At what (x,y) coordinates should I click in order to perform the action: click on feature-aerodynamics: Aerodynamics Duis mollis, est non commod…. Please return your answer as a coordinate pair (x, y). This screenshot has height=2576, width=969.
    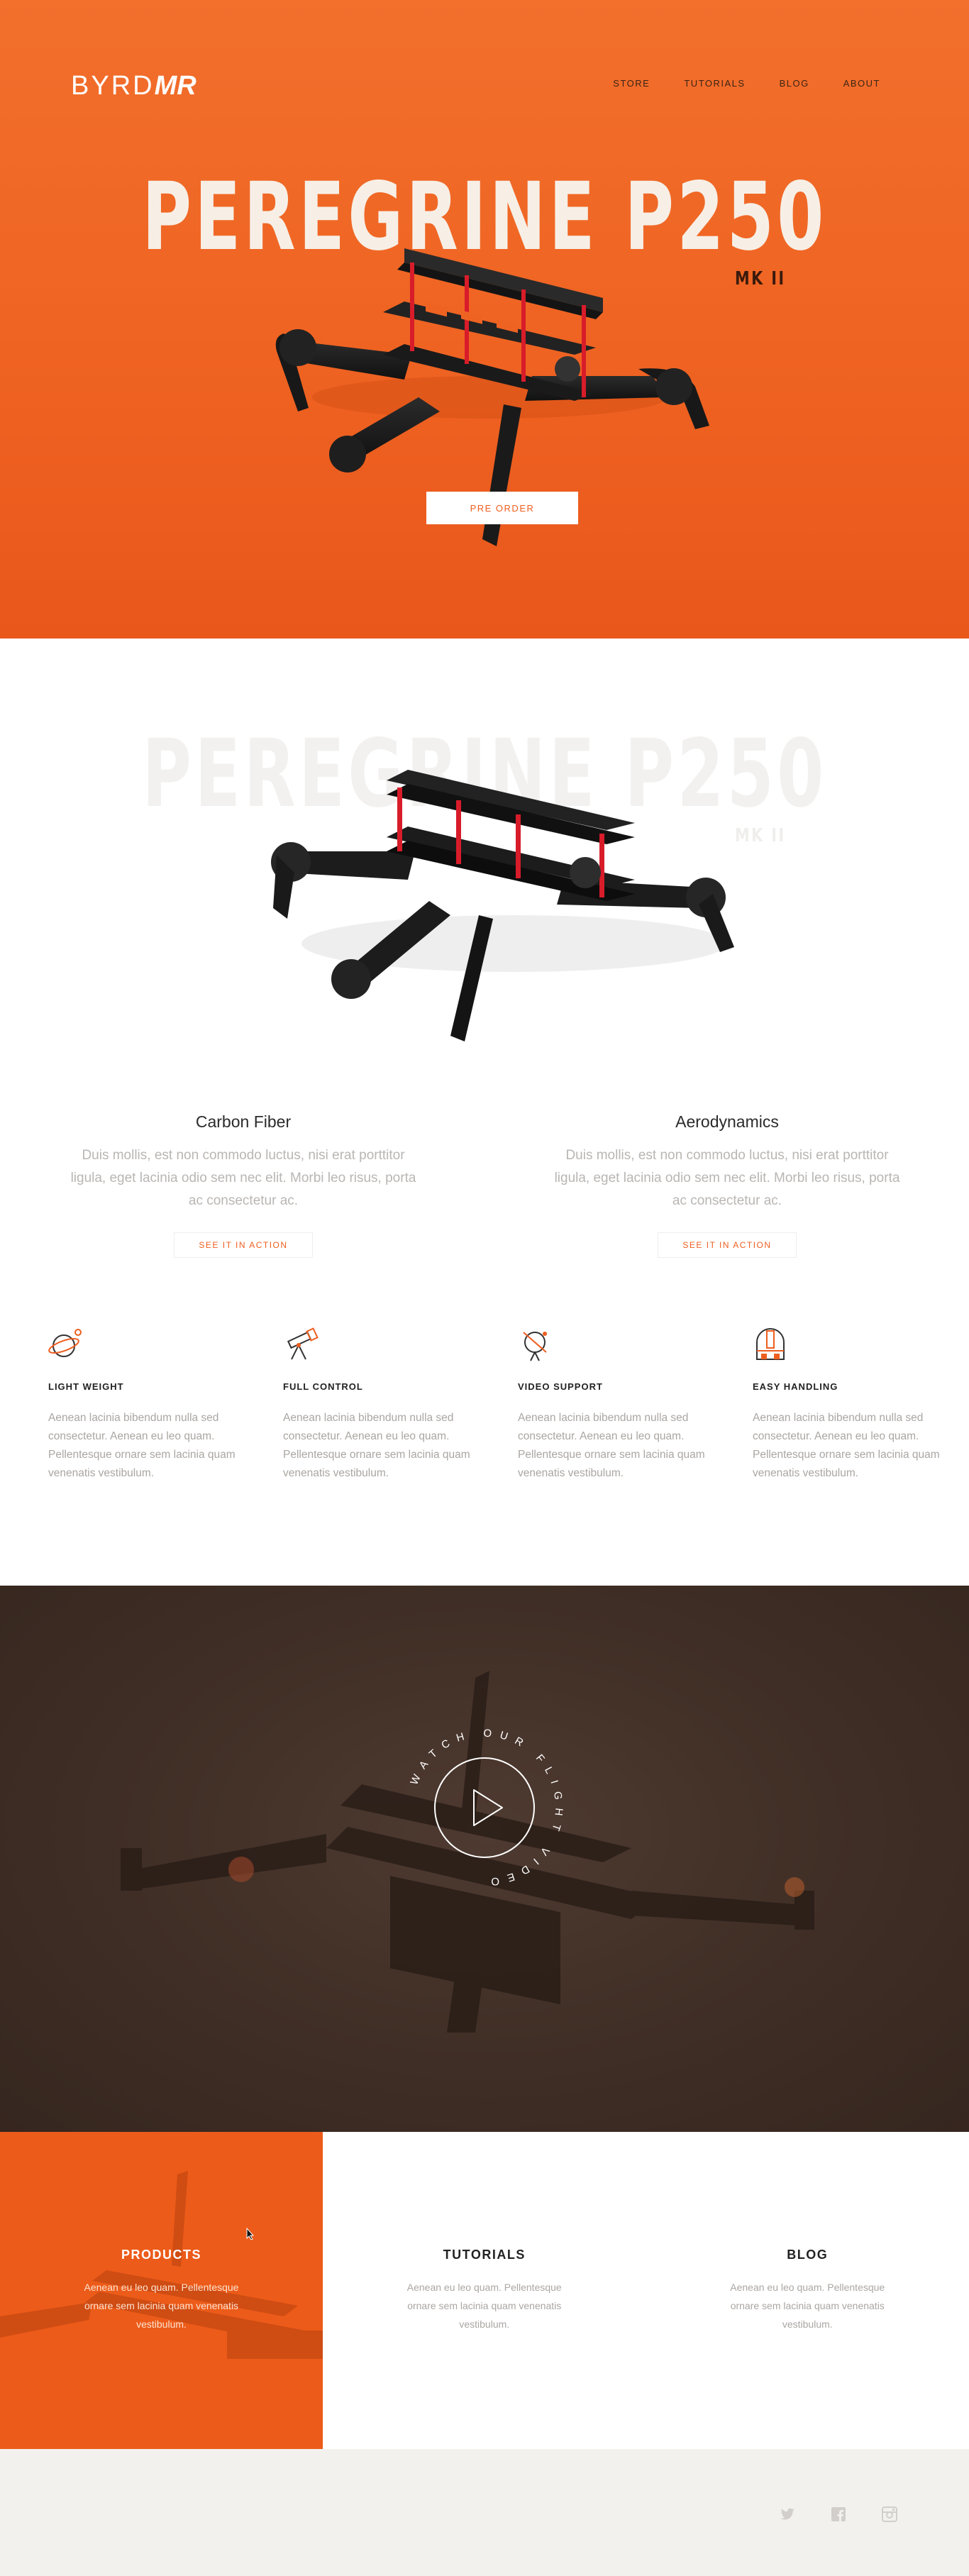
    Looking at the image, I should click on (727, 1185).